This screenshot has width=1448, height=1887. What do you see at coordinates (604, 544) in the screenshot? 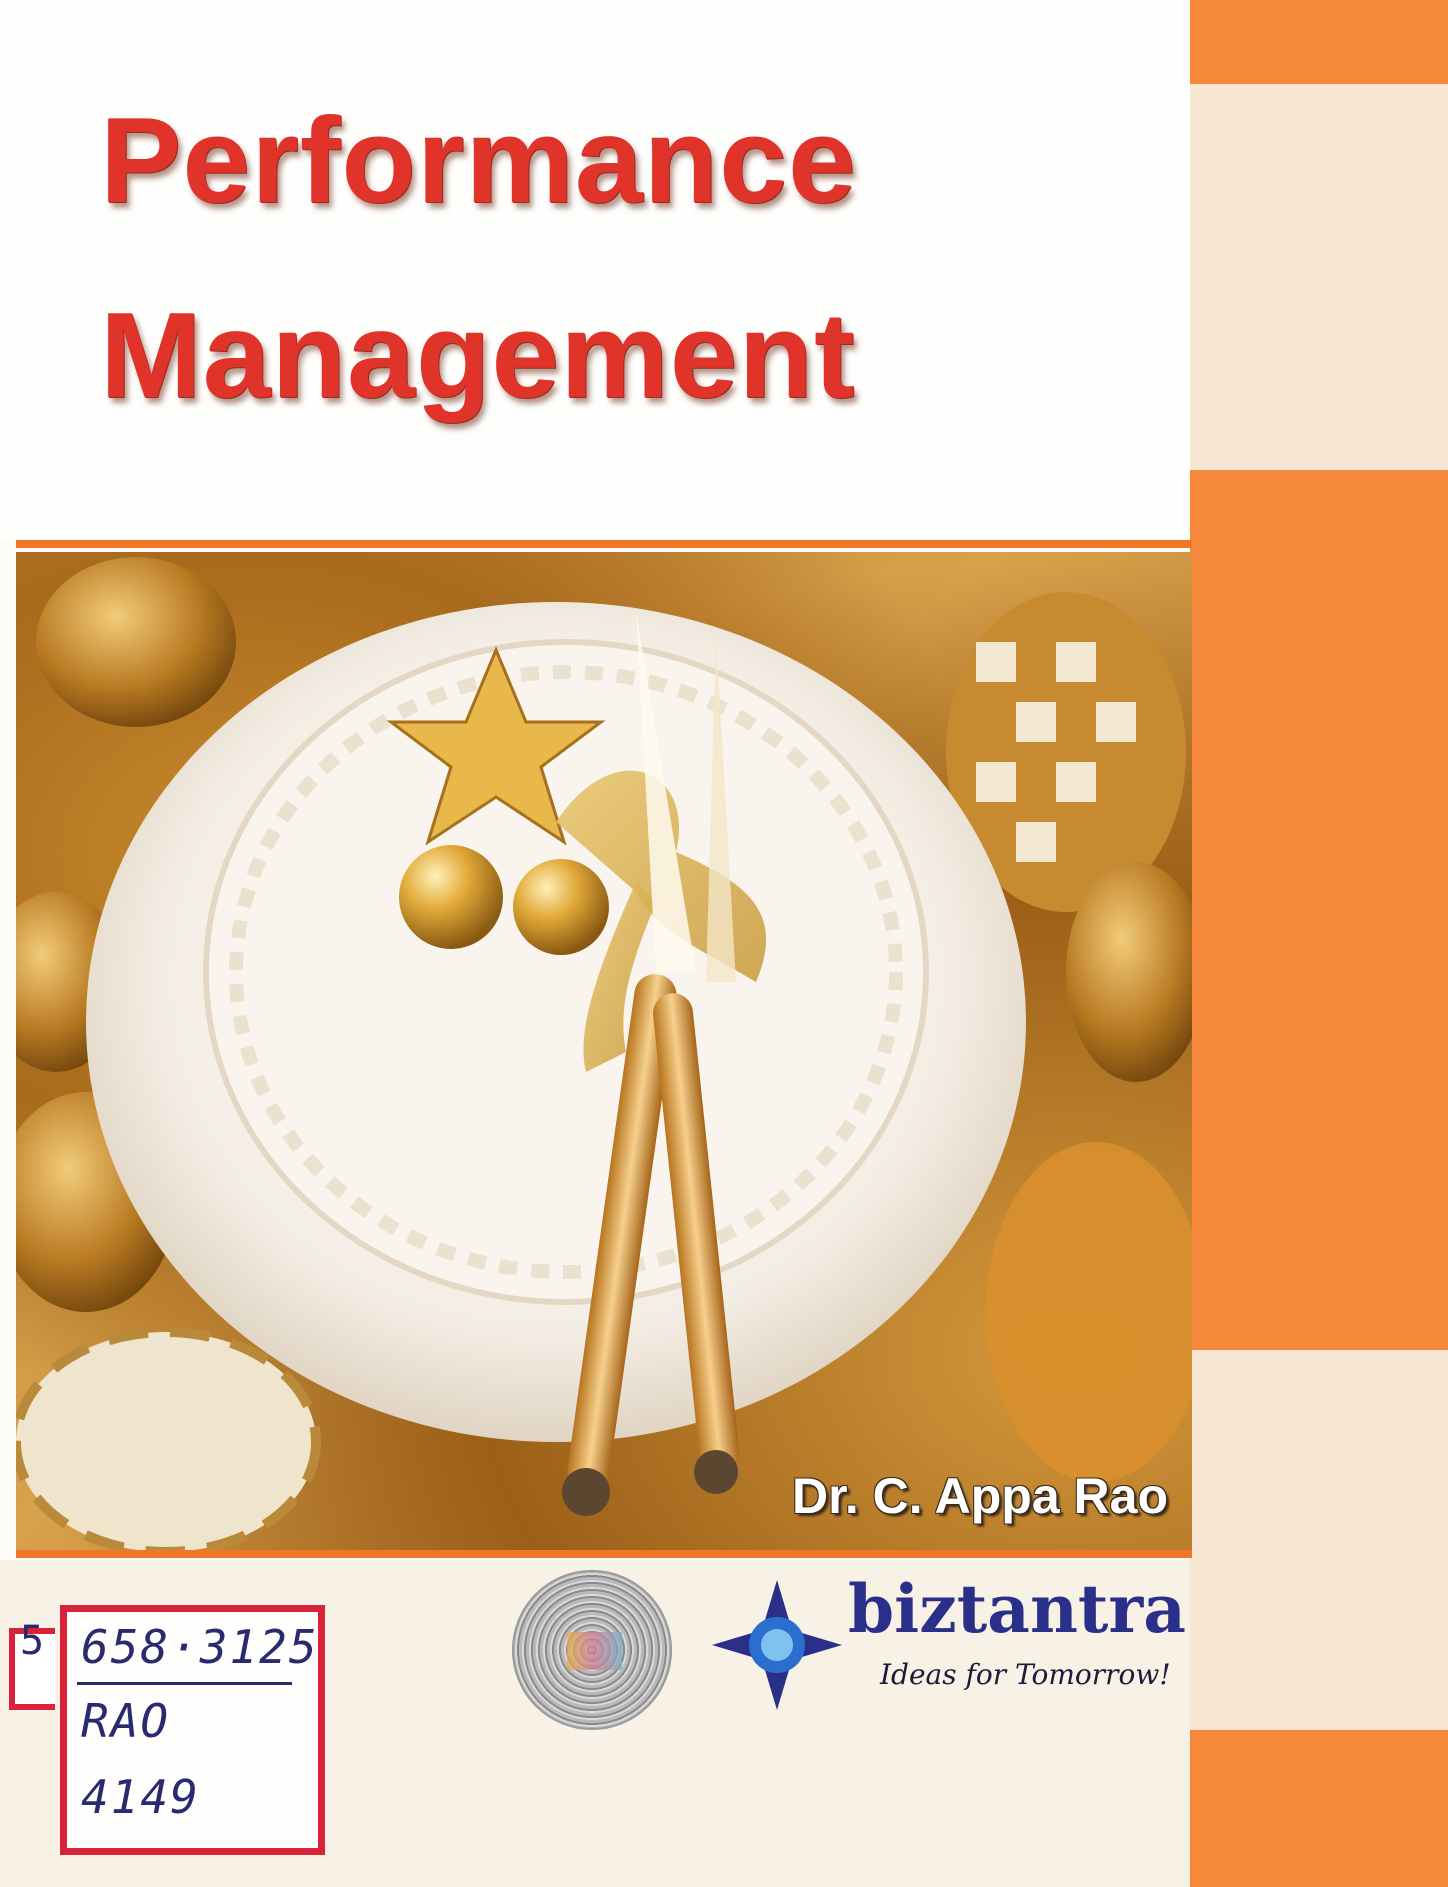
I see `top-divider` at bounding box center [604, 544].